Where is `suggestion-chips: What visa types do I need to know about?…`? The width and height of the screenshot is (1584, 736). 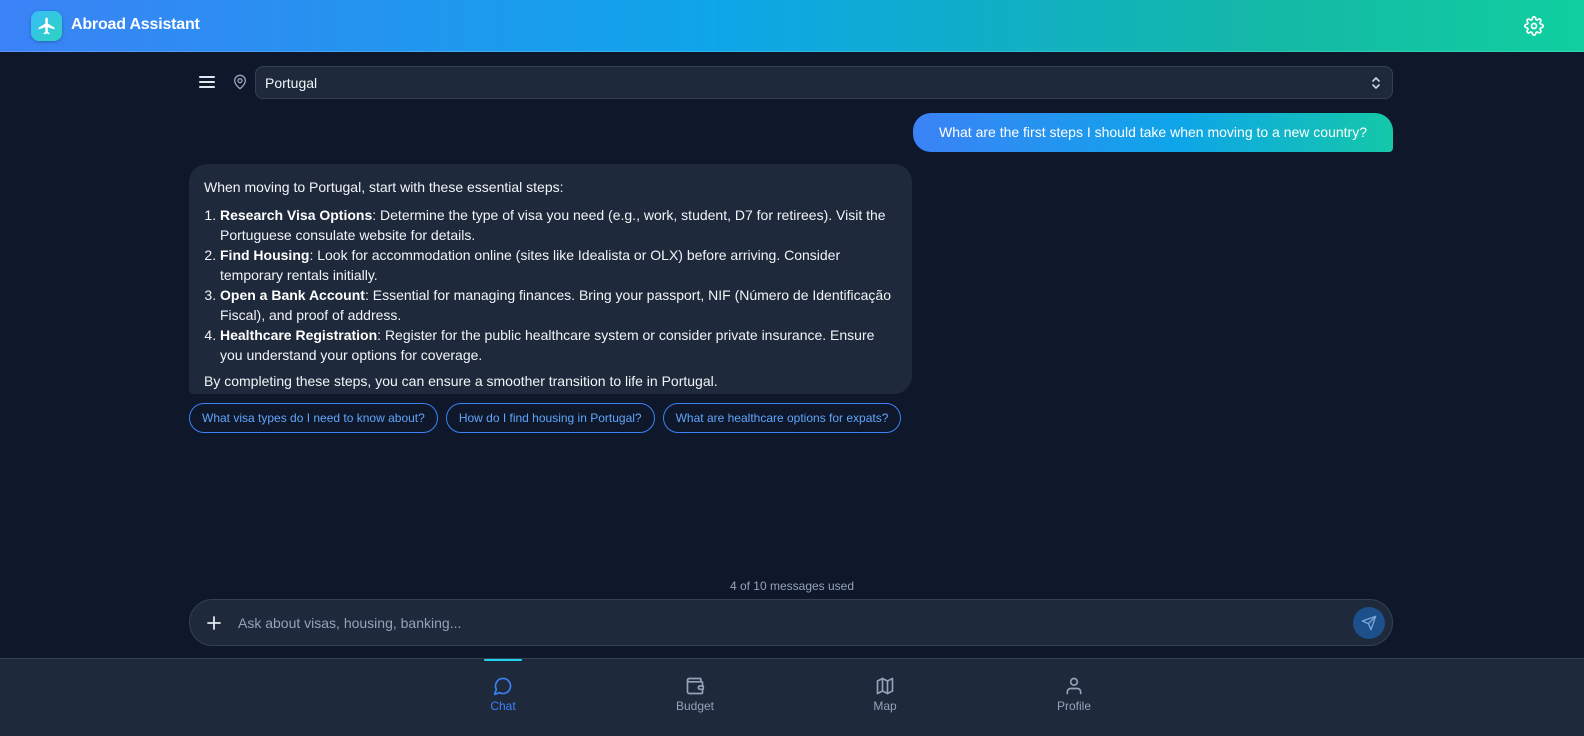
suggestion-chips: What visa types do I need to know about?… is located at coordinates (545, 418).